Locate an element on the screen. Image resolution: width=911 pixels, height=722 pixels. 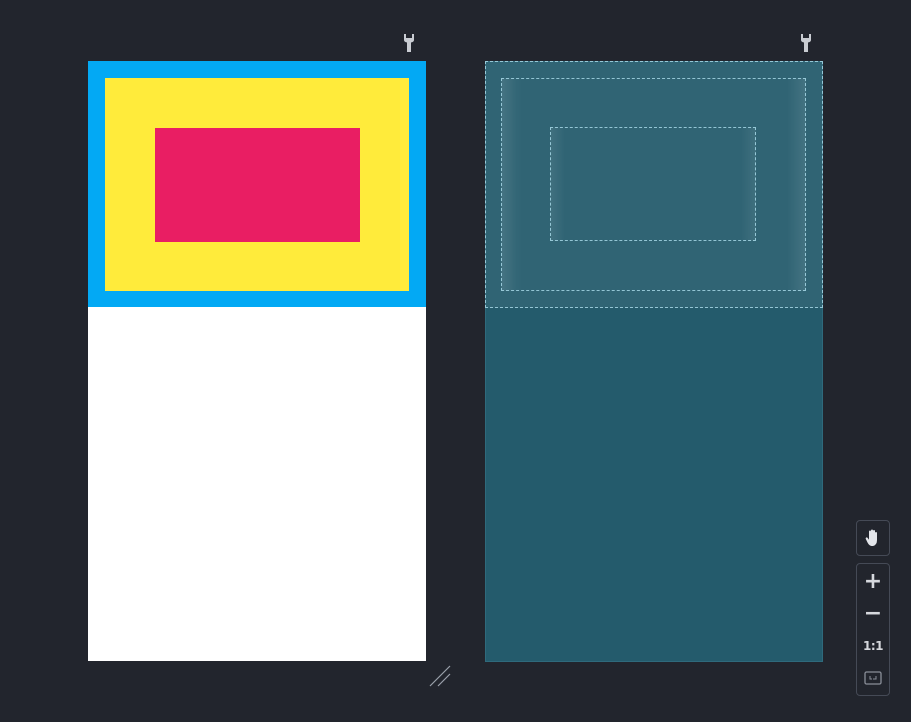
design-inner-view is located at coordinates (257, 185).